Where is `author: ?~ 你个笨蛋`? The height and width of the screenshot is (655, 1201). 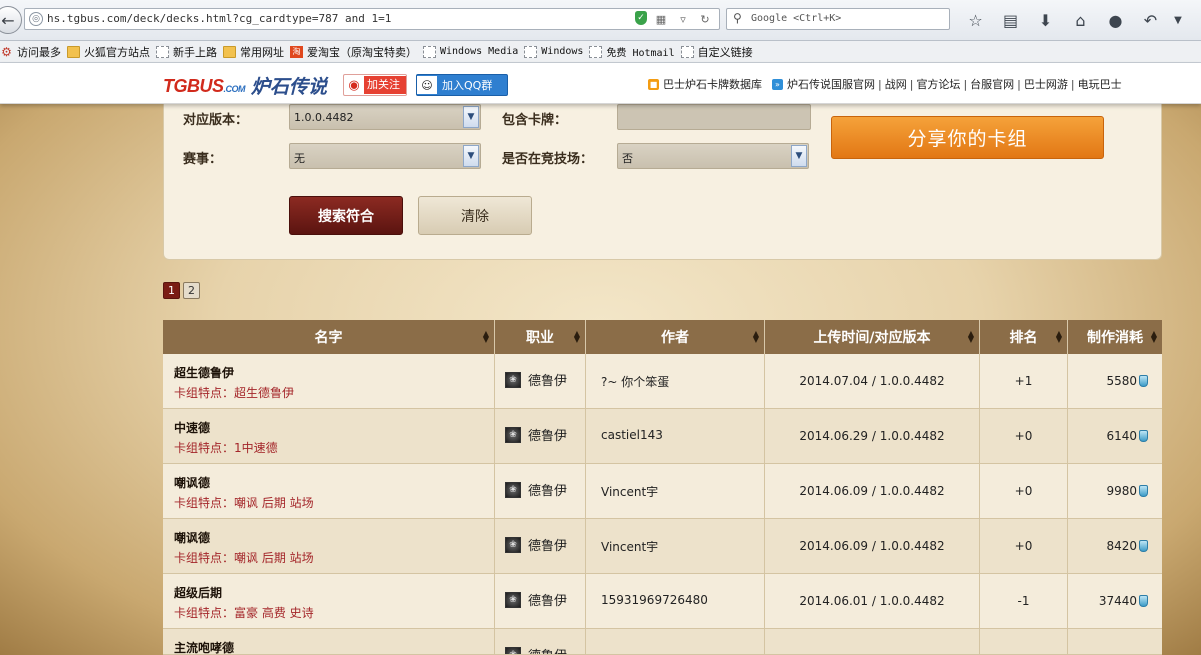
author: ?~ 你个笨蛋 is located at coordinates (635, 381).